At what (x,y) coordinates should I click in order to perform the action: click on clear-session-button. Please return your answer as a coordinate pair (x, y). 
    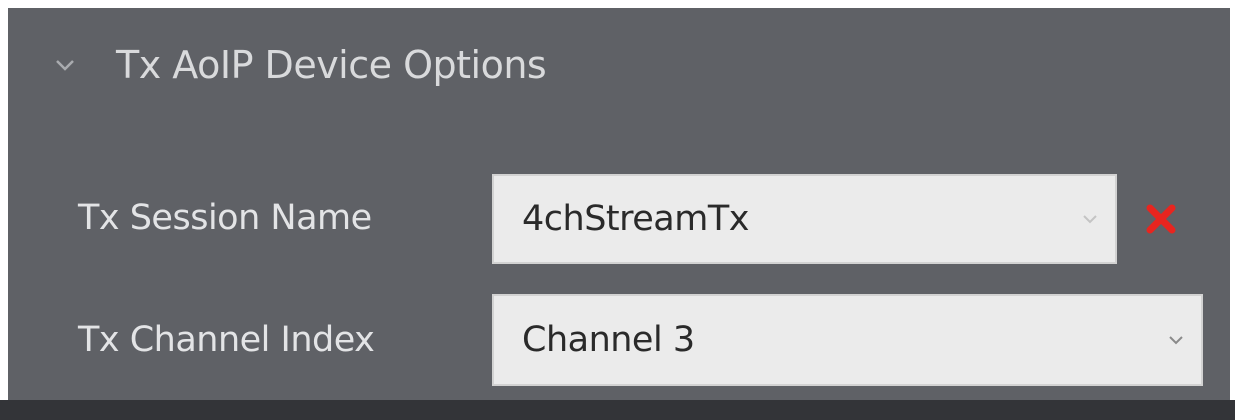
    Looking at the image, I should click on (1161, 221).